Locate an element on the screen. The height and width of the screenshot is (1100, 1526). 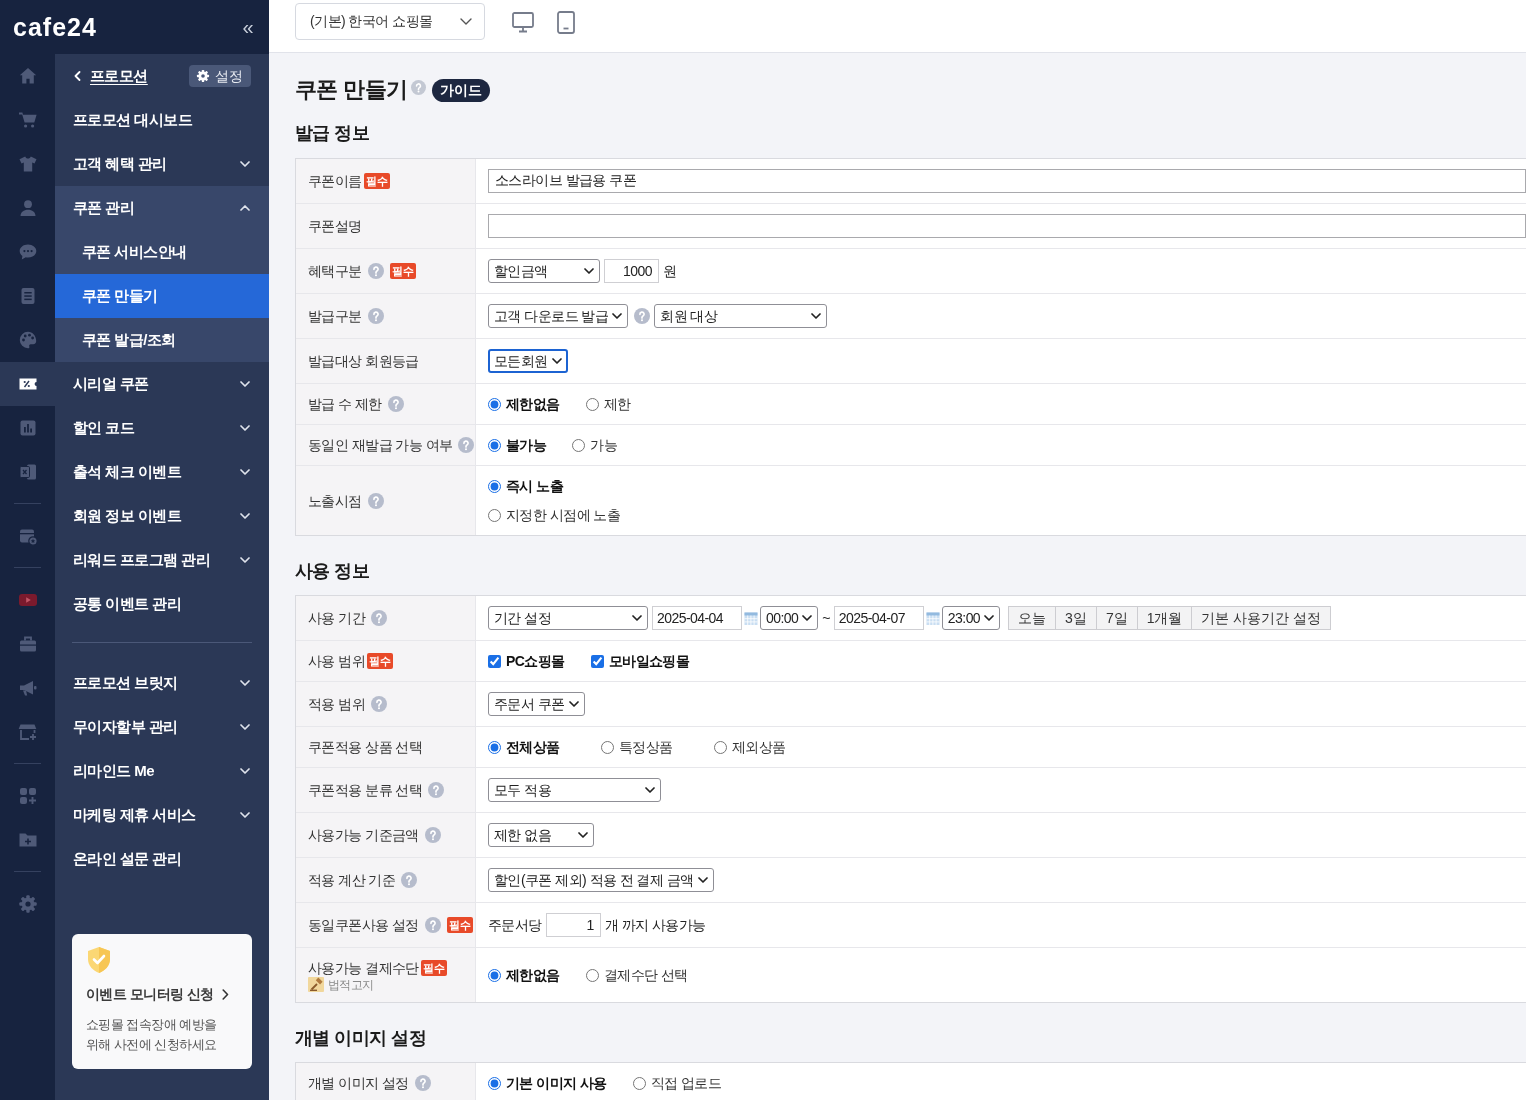
menu-item: 무이자할부 관리 is located at coordinates (162, 727).